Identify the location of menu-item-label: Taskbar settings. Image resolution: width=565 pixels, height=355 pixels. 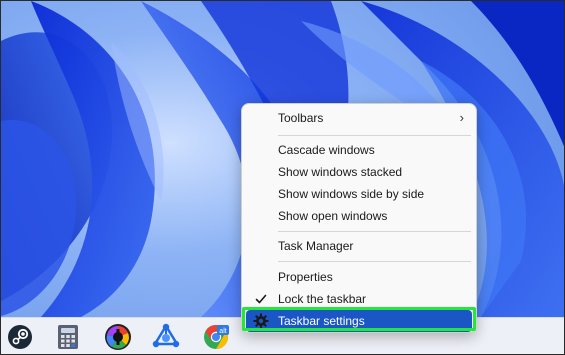
(321, 321).